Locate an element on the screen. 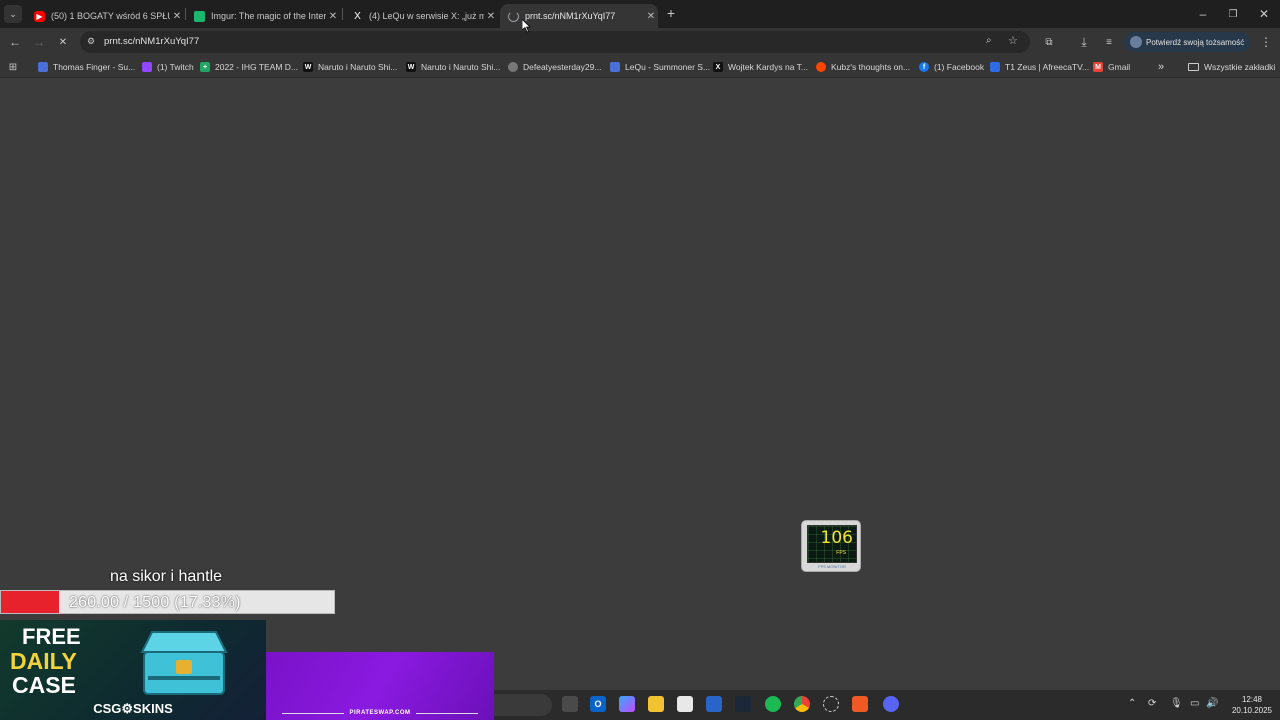  tab-title: (4) LeQu w serwisie X: „już mies is located at coordinates (426, 16).